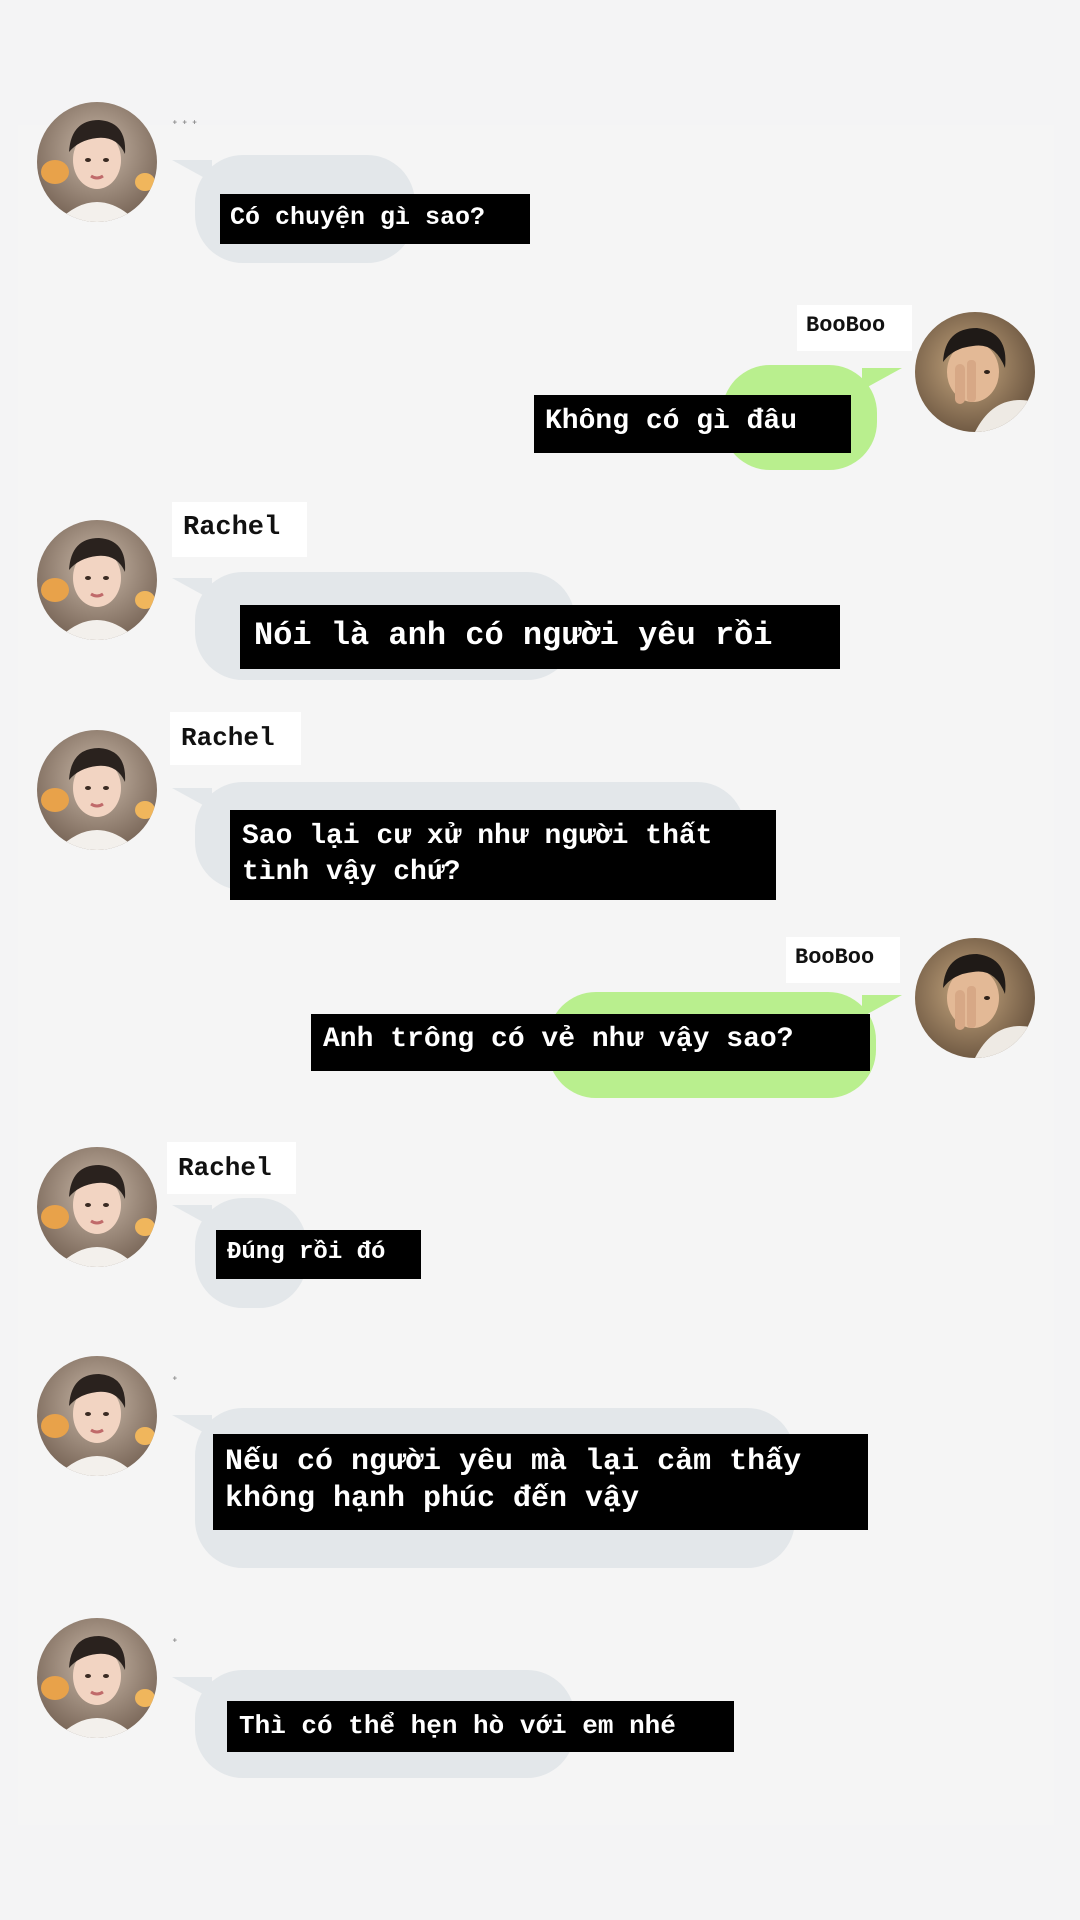 The image size is (1080, 1920). What do you see at coordinates (480, 1726) in the screenshot?
I see `message-text: Thì có thể hẹn hò với em nhé` at bounding box center [480, 1726].